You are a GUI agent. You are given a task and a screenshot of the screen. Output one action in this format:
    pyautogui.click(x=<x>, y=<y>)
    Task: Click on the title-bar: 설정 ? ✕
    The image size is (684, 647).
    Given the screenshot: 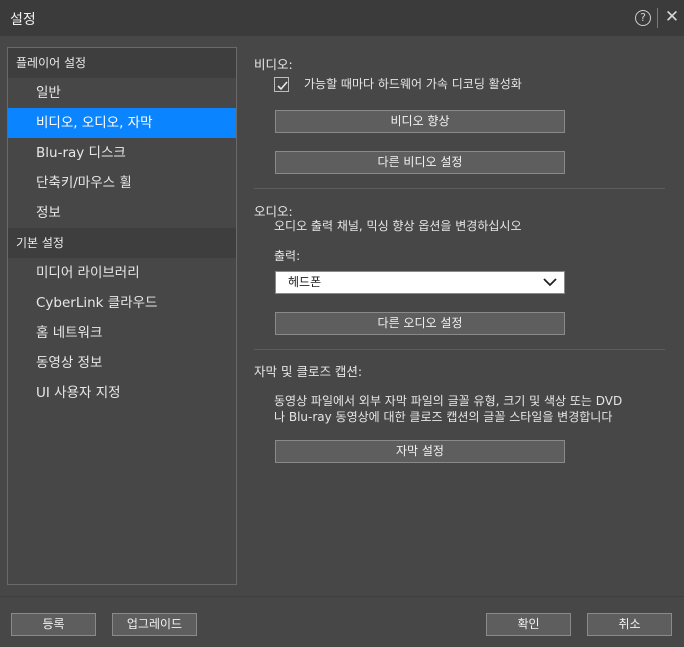 What is the action you would take?
    pyautogui.click(x=342, y=18)
    